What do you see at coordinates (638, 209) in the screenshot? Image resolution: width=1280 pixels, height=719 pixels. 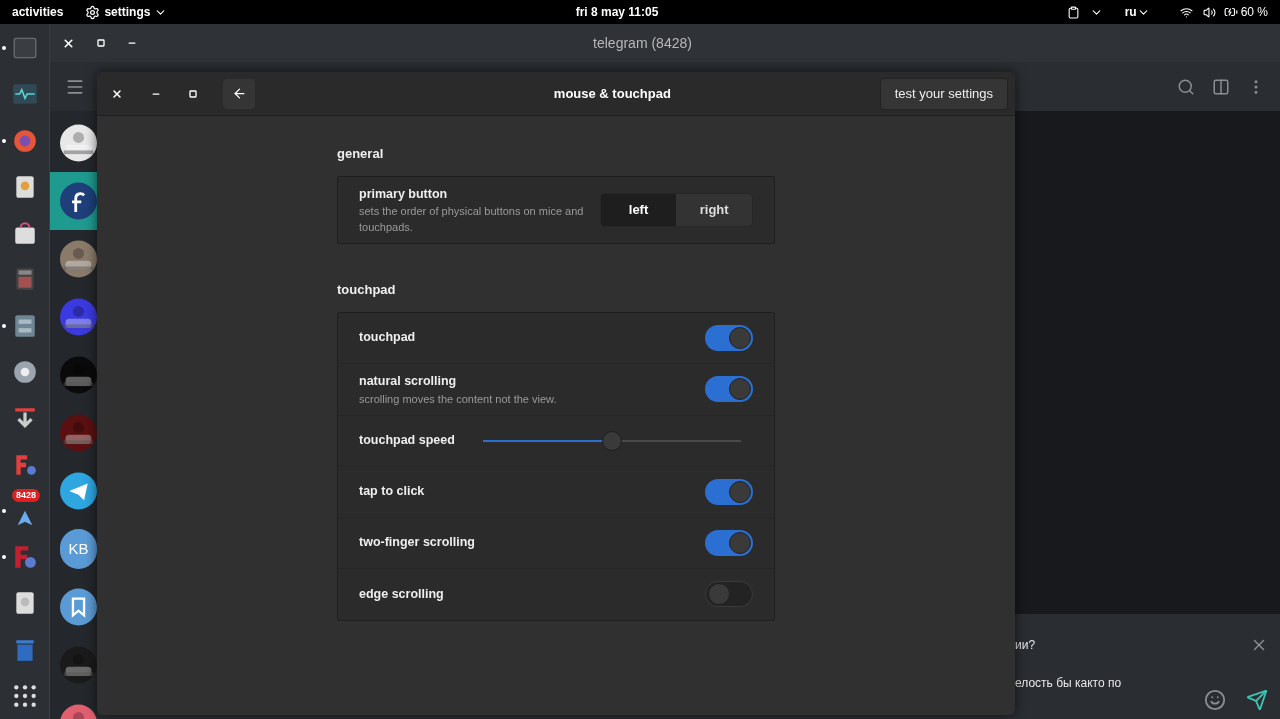 I see `segment-option: left` at bounding box center [638, 209].